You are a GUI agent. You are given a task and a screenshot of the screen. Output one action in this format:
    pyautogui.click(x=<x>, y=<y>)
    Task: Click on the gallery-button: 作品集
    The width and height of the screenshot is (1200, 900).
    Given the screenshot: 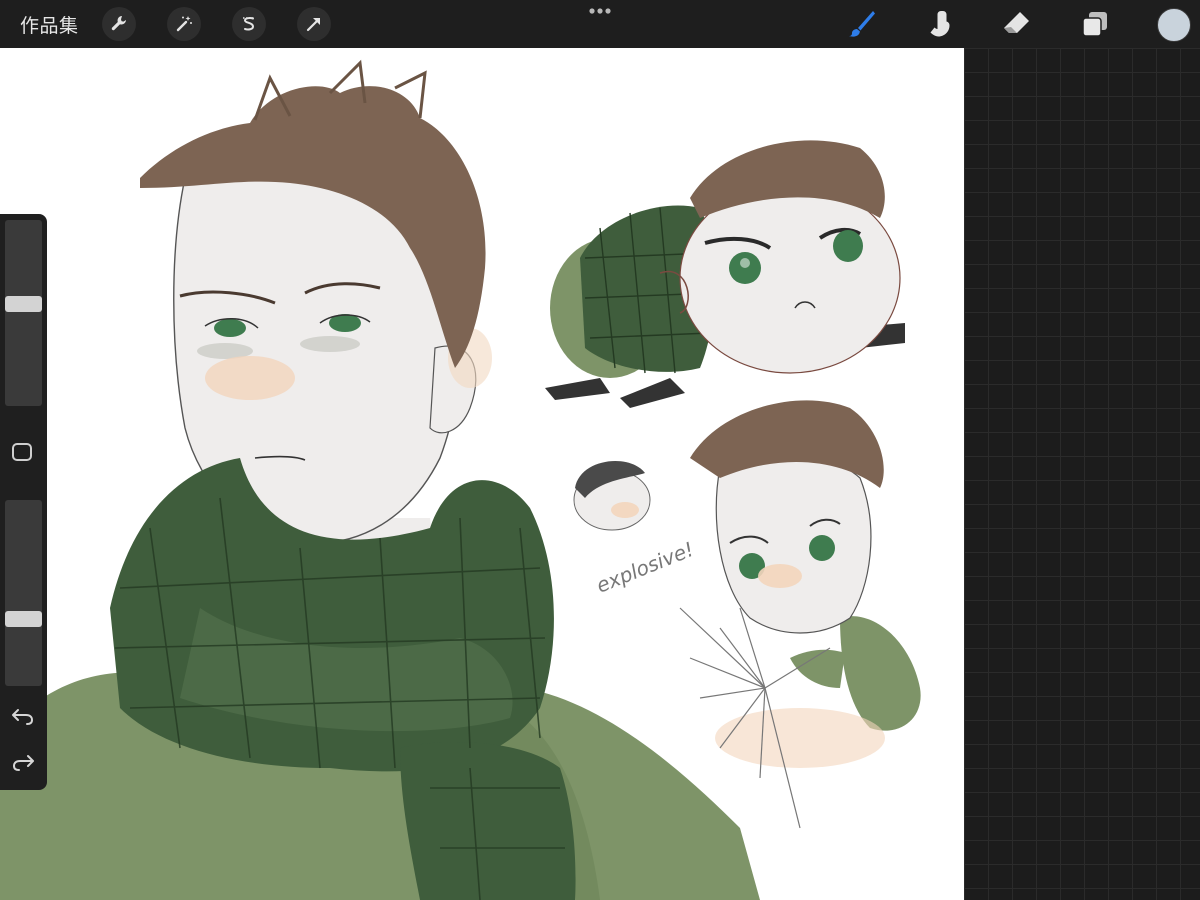 What is the action you would take?
    pyautogui.click(x=49, y=24)
    